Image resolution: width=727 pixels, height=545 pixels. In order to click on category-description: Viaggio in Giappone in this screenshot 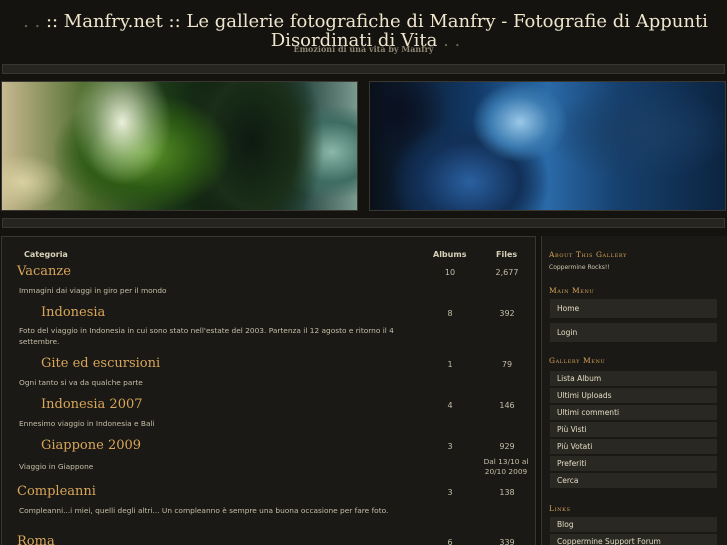, I will do `click(56, 466)`.